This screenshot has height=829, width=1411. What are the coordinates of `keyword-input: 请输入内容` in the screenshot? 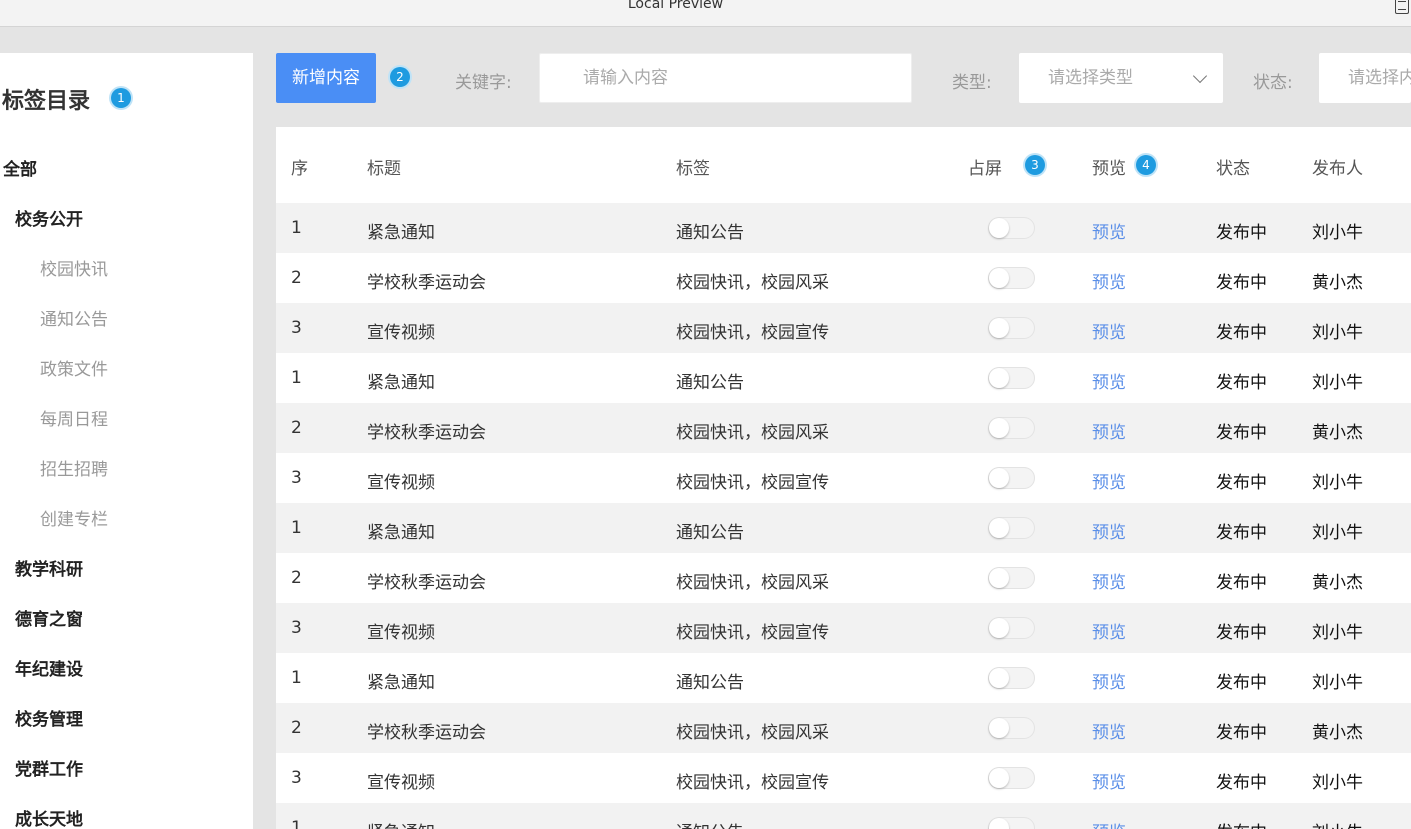 It's located at (725, 78).